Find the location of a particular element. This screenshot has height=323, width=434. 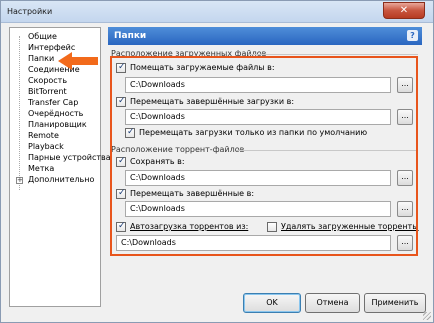

section-divider is located at coordinates (333, 54).